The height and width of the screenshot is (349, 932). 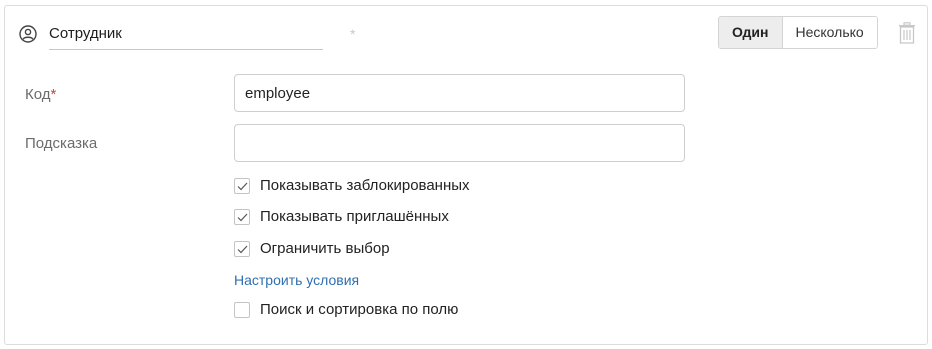 What do you see at coordinates (296, 280) in the screenshot?
I see `configure-conditions-link: Настроить условия` at bounding box center [296, 280].